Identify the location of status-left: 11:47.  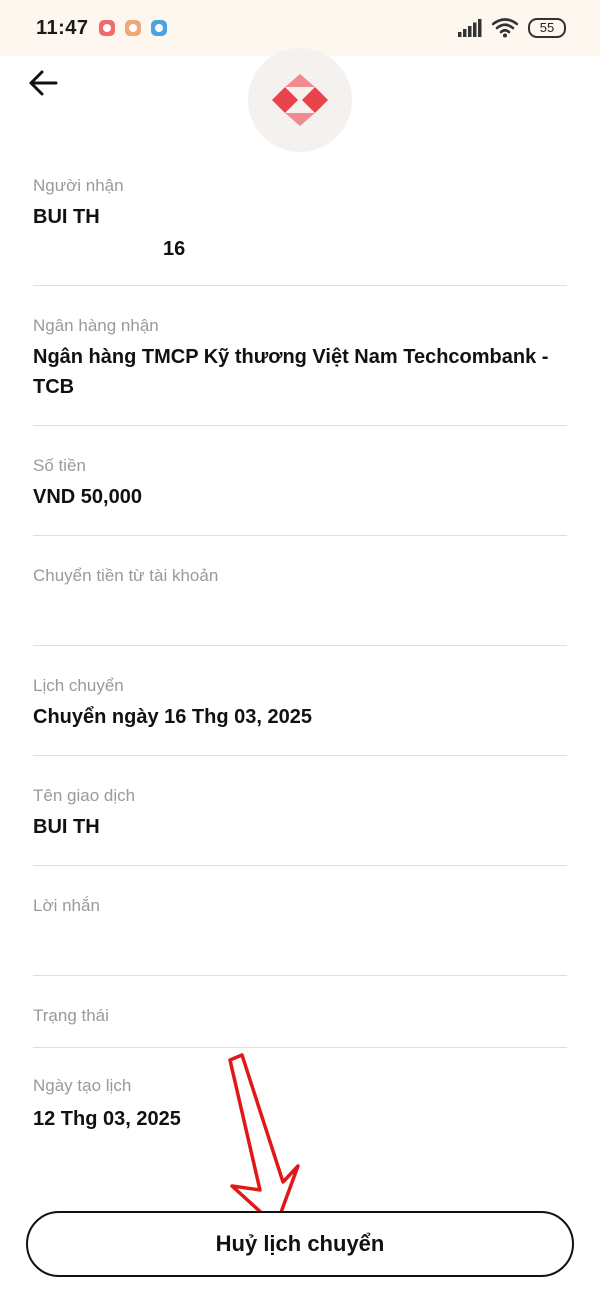
(101, 28).